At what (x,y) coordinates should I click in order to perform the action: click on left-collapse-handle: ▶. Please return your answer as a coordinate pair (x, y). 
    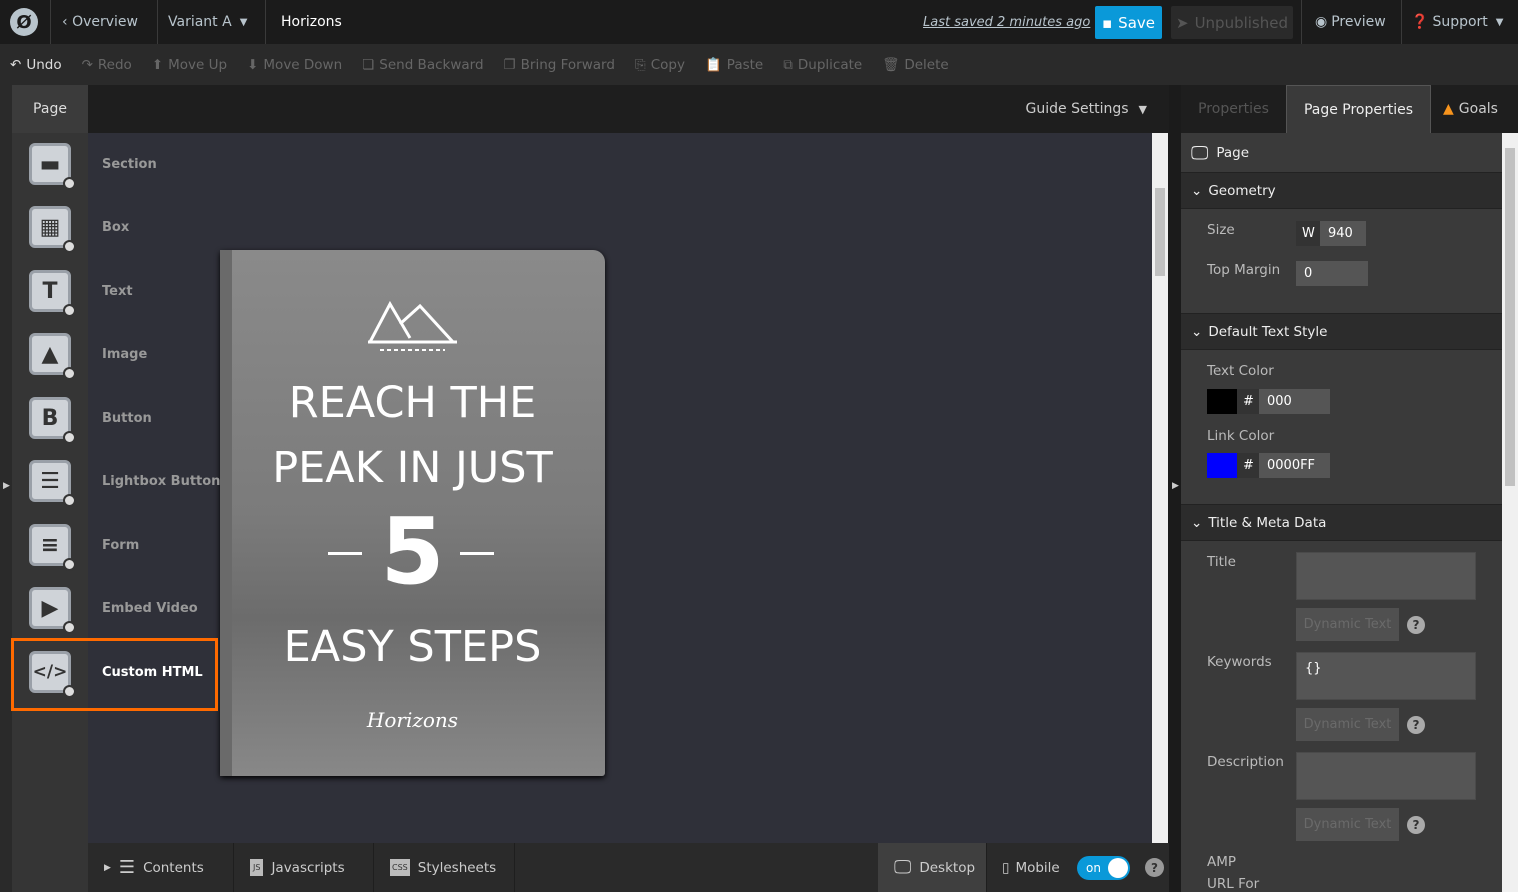
    Looking at the image, I should click on (6, 488).